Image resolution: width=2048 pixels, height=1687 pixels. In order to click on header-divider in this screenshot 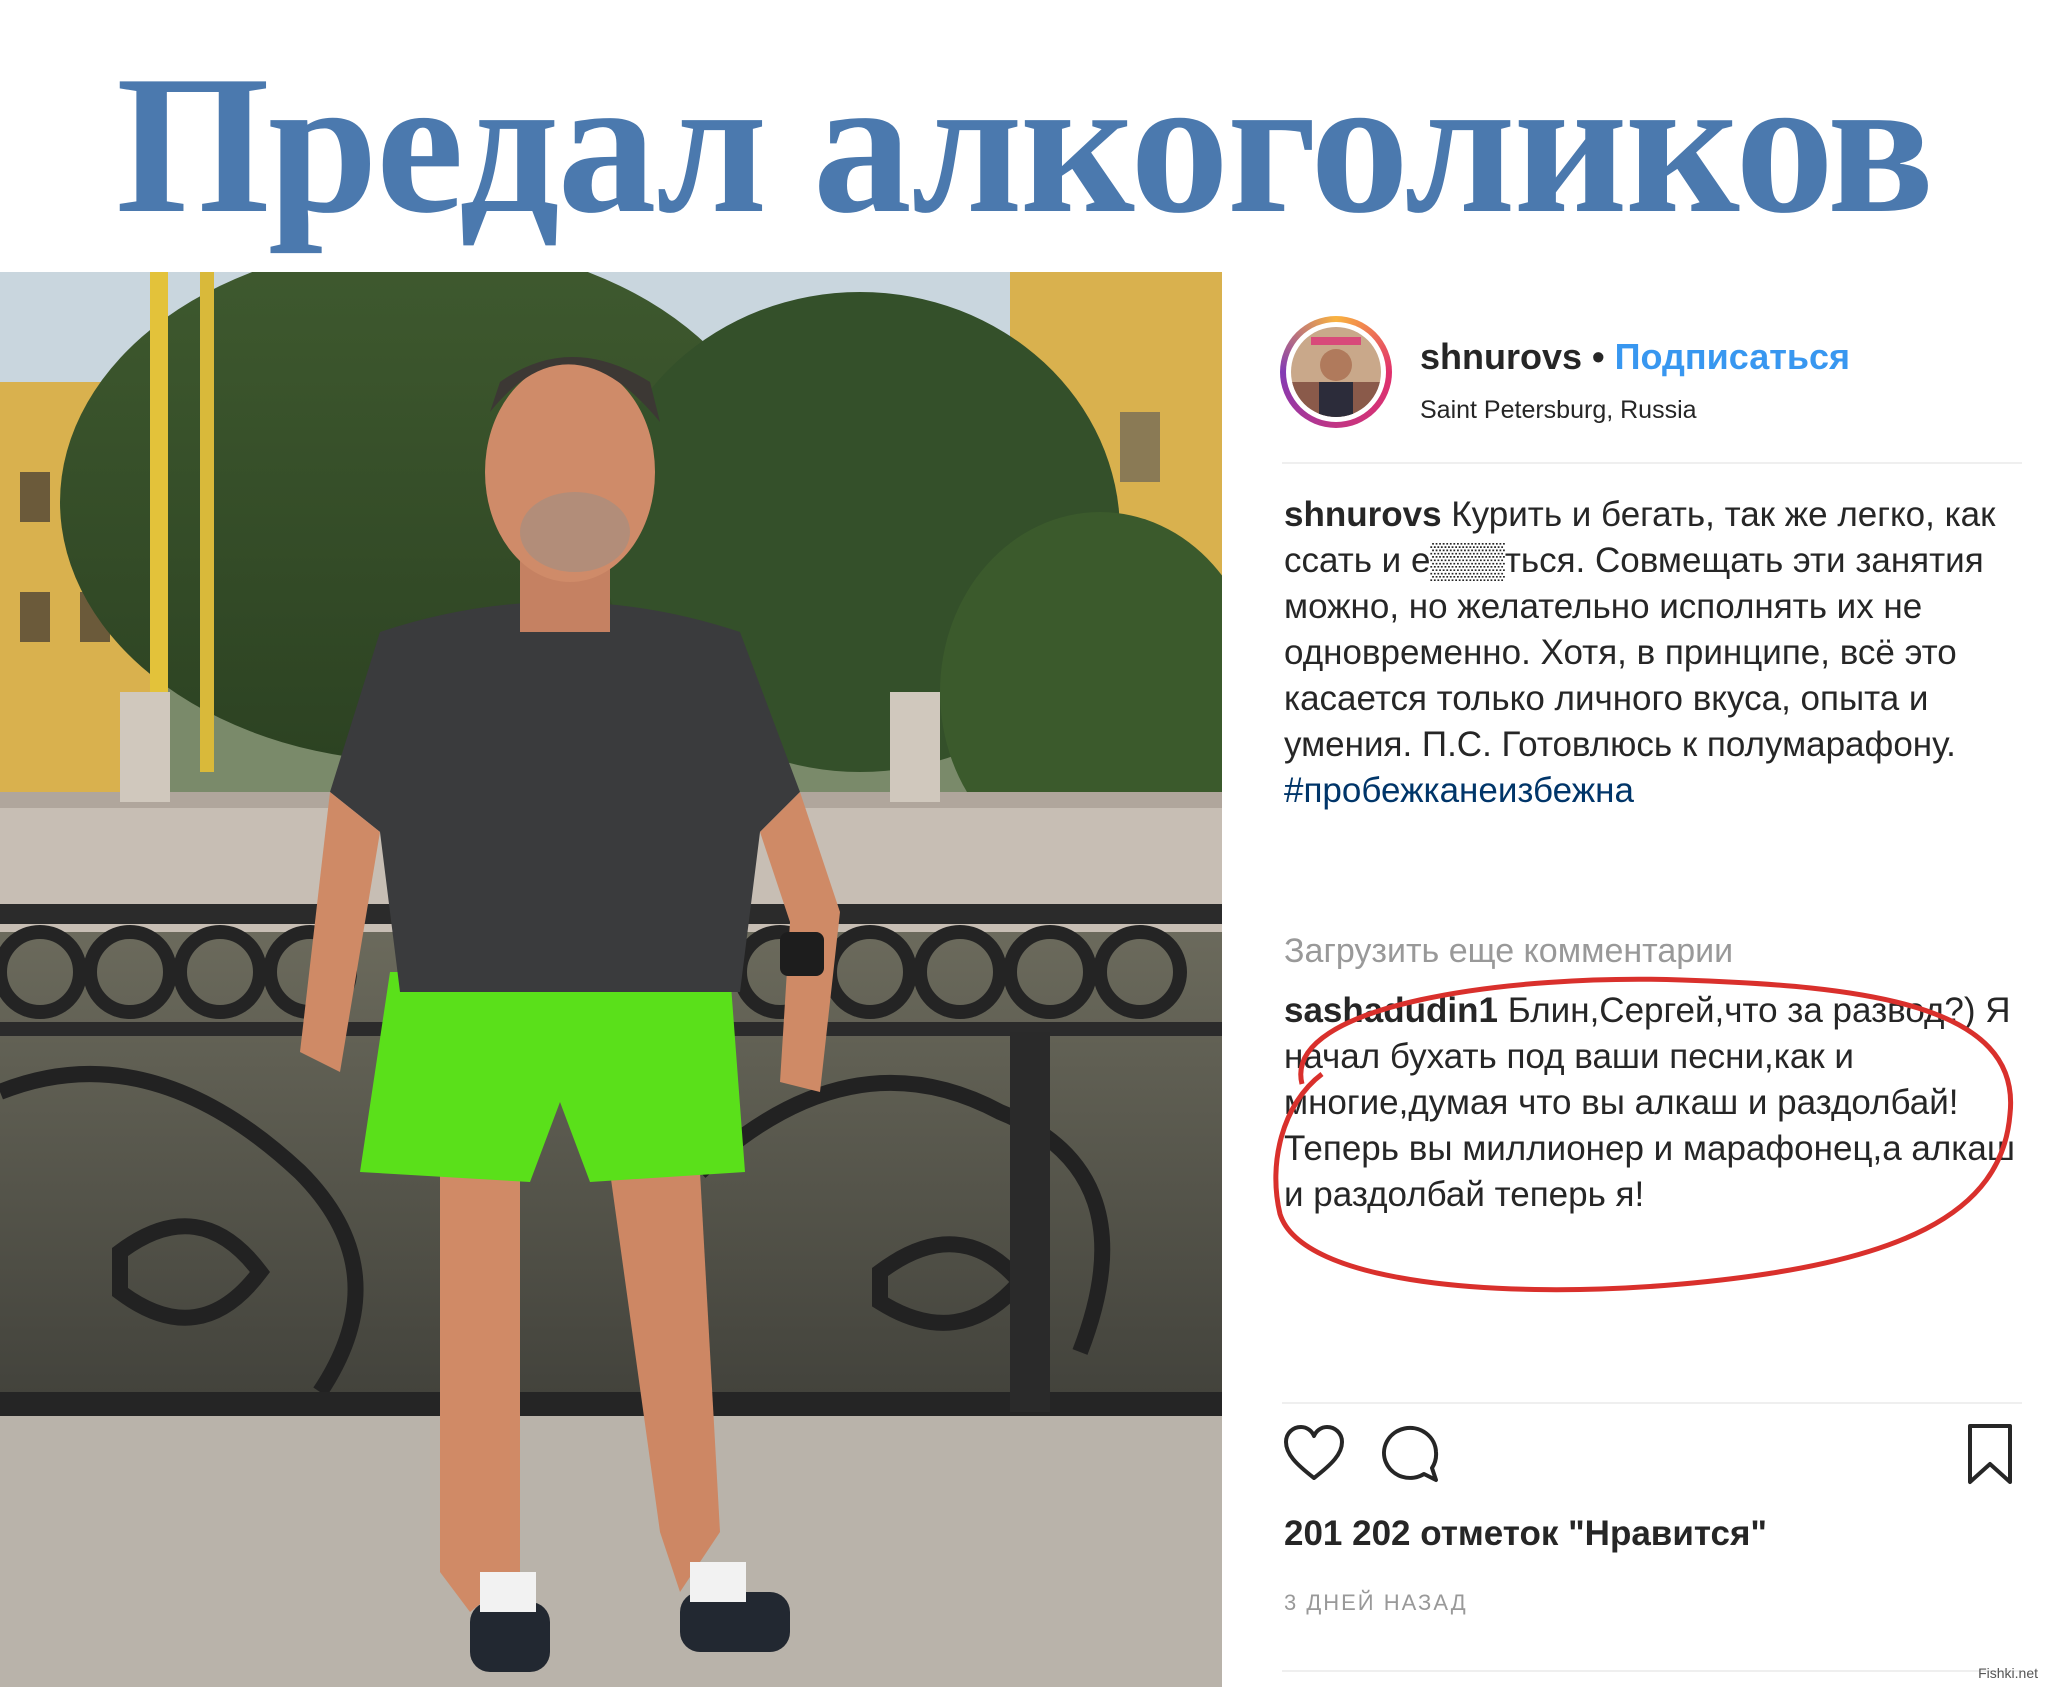, I will do `click(1652, 463)`.